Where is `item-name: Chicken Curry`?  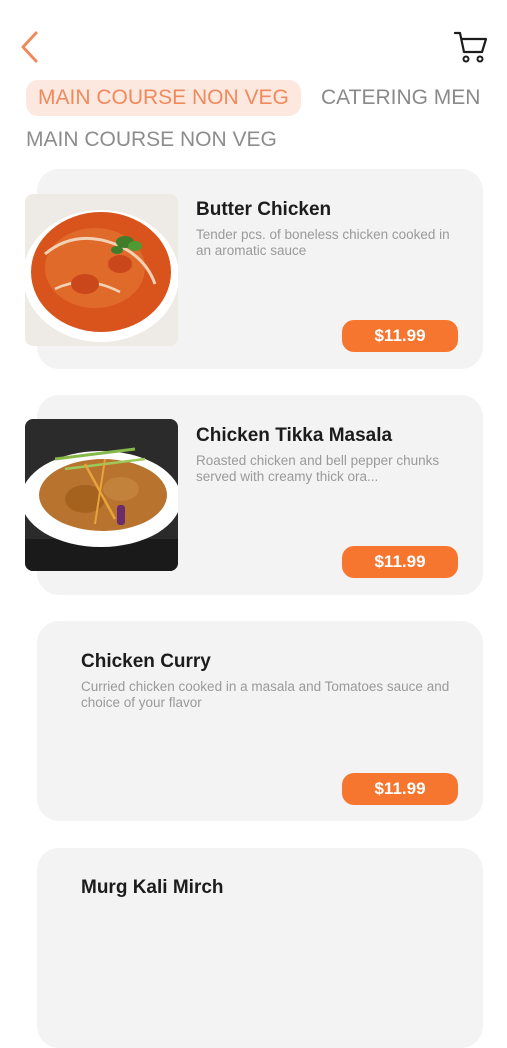 item-name: Chicken Curry is located at coordinates (146, 661).